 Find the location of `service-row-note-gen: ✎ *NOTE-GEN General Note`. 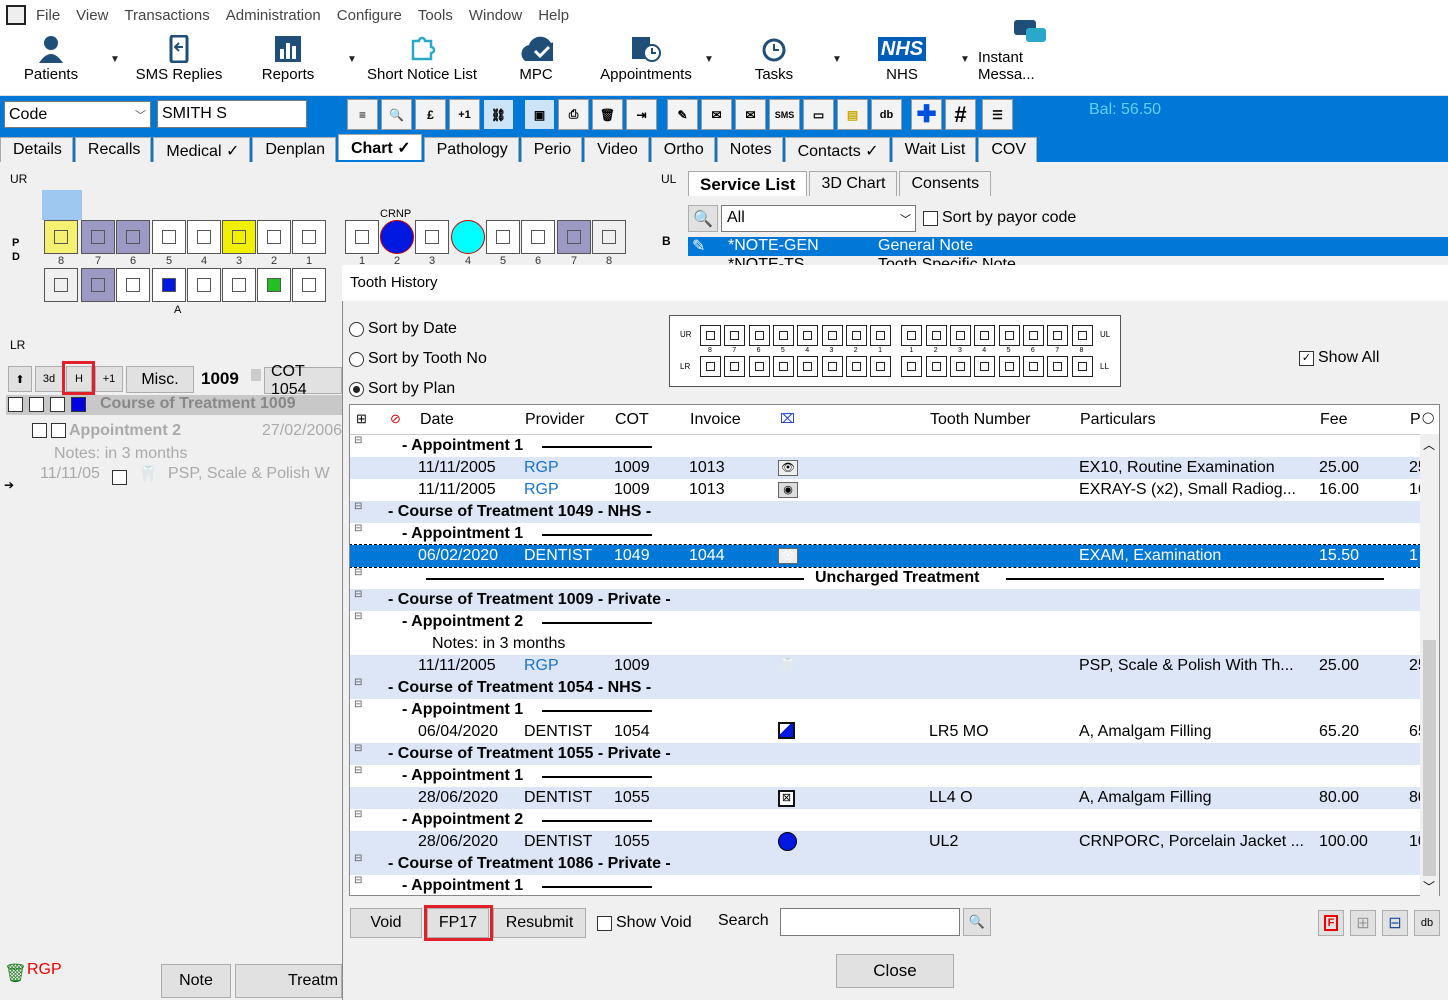

service-row-note-gen: ✎ *NOTE-GEN General Note is located at coordinates (1068, 246).